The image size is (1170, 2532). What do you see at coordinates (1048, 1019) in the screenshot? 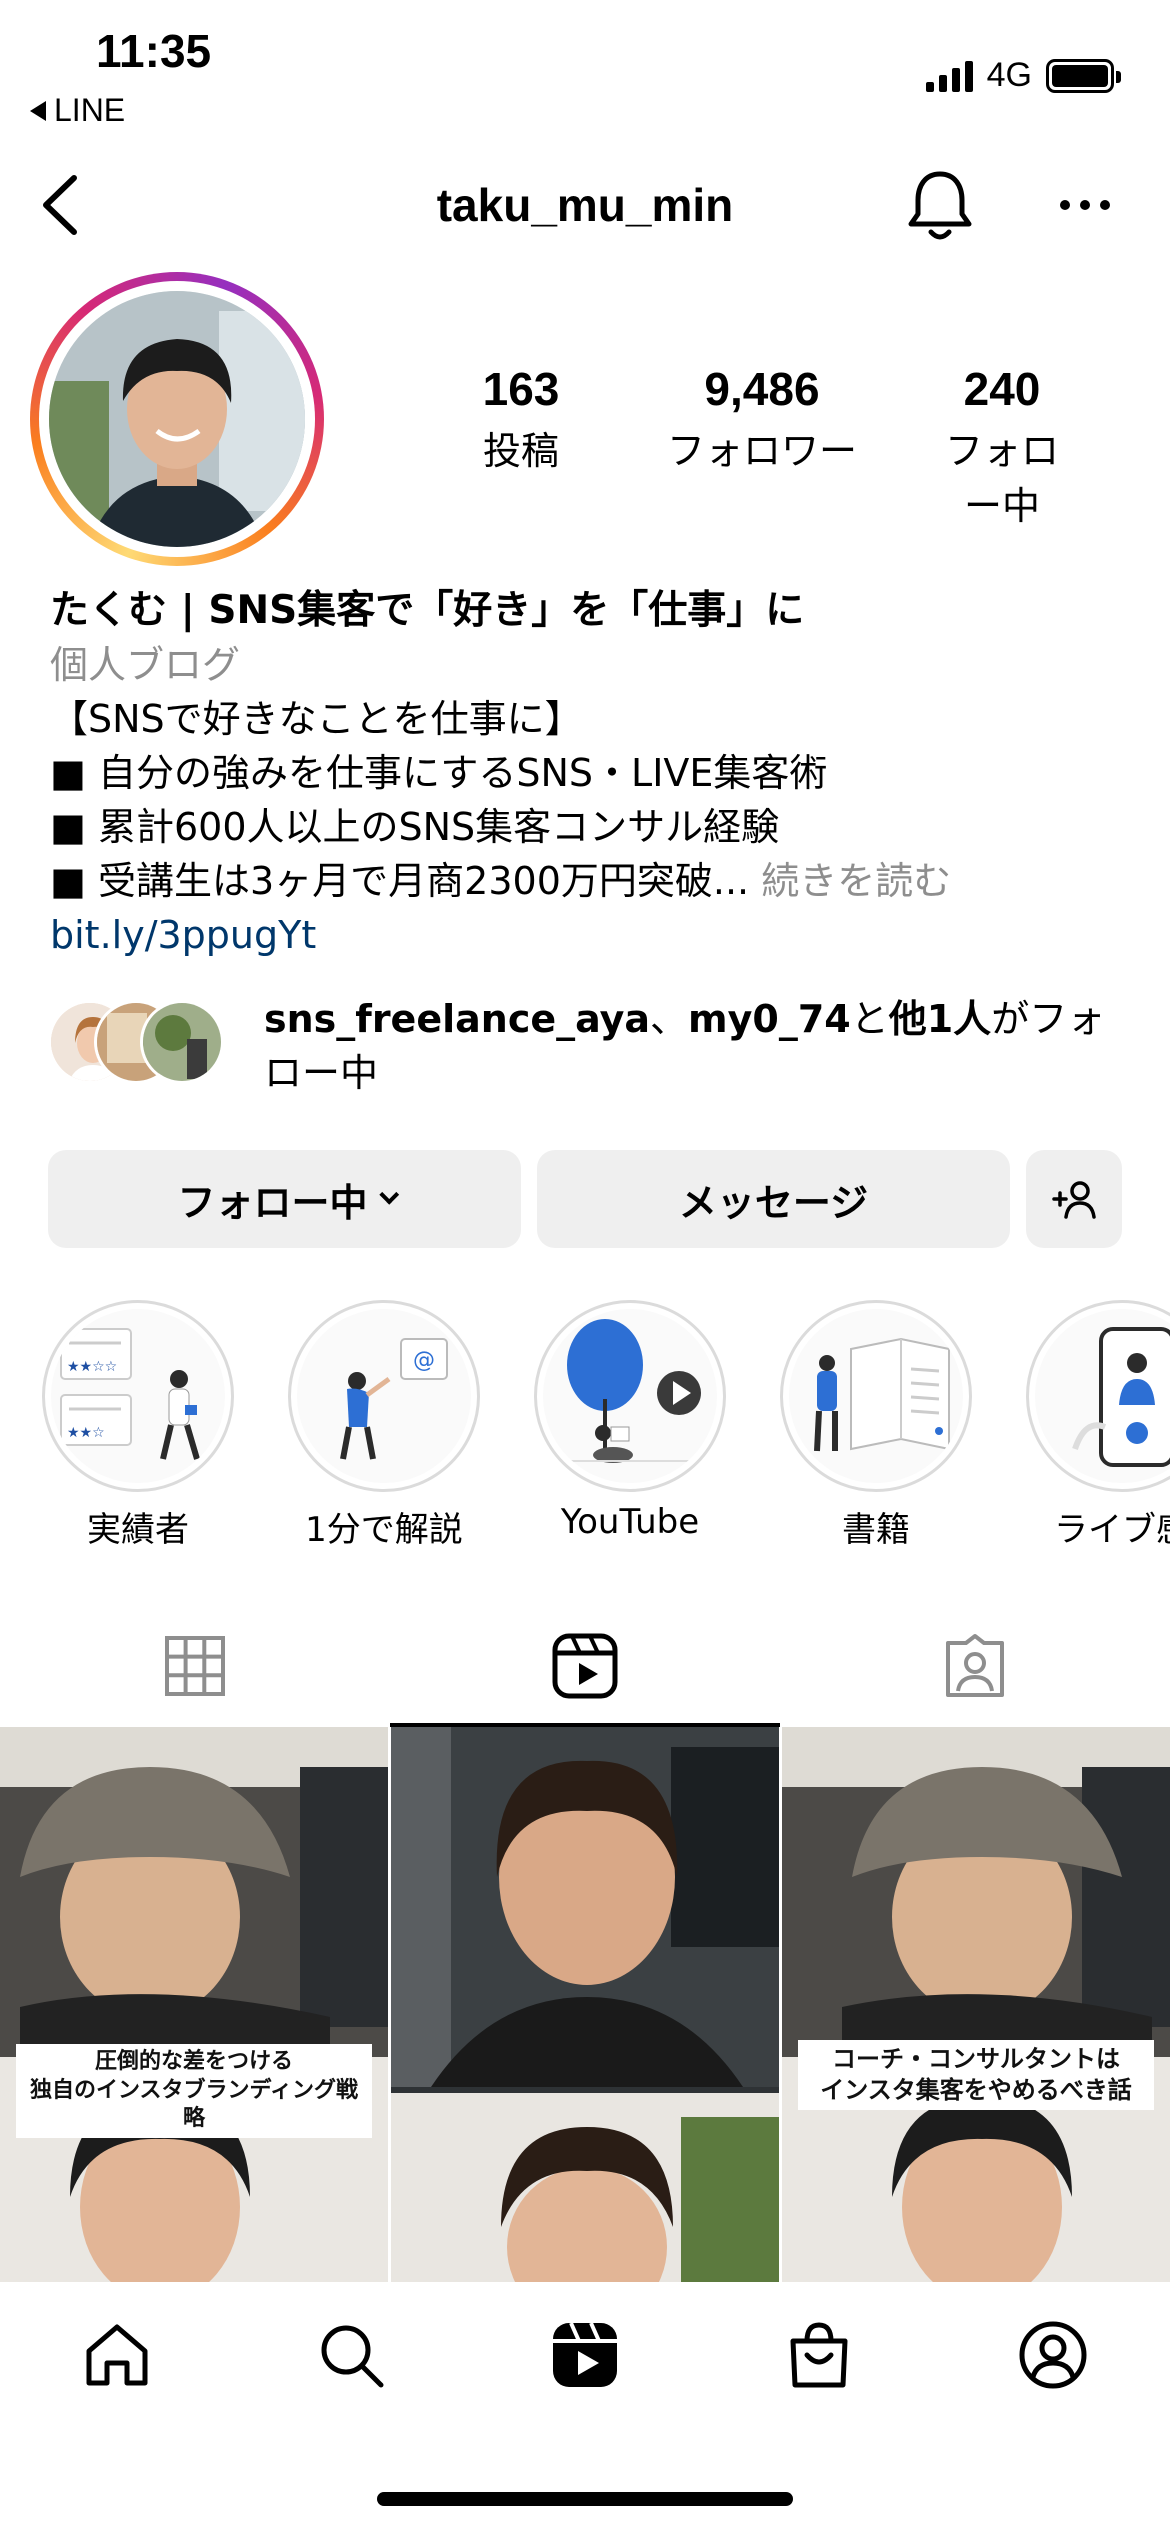
I see `followed-suffix: がフォ` at bounding box center [1048, 1019].